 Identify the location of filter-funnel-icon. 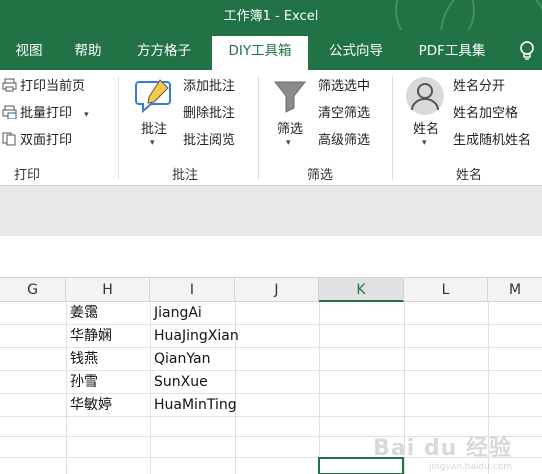
(290, 96).